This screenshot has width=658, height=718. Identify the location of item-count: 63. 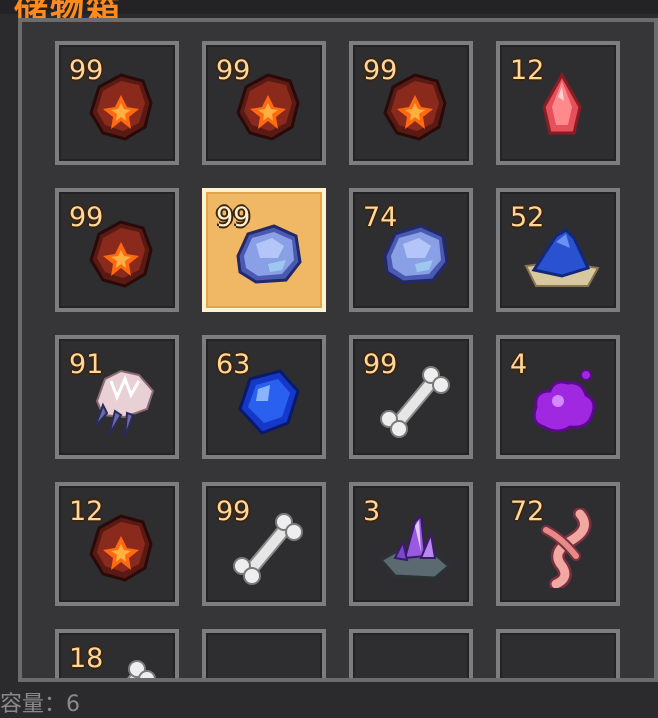
(233, 364).